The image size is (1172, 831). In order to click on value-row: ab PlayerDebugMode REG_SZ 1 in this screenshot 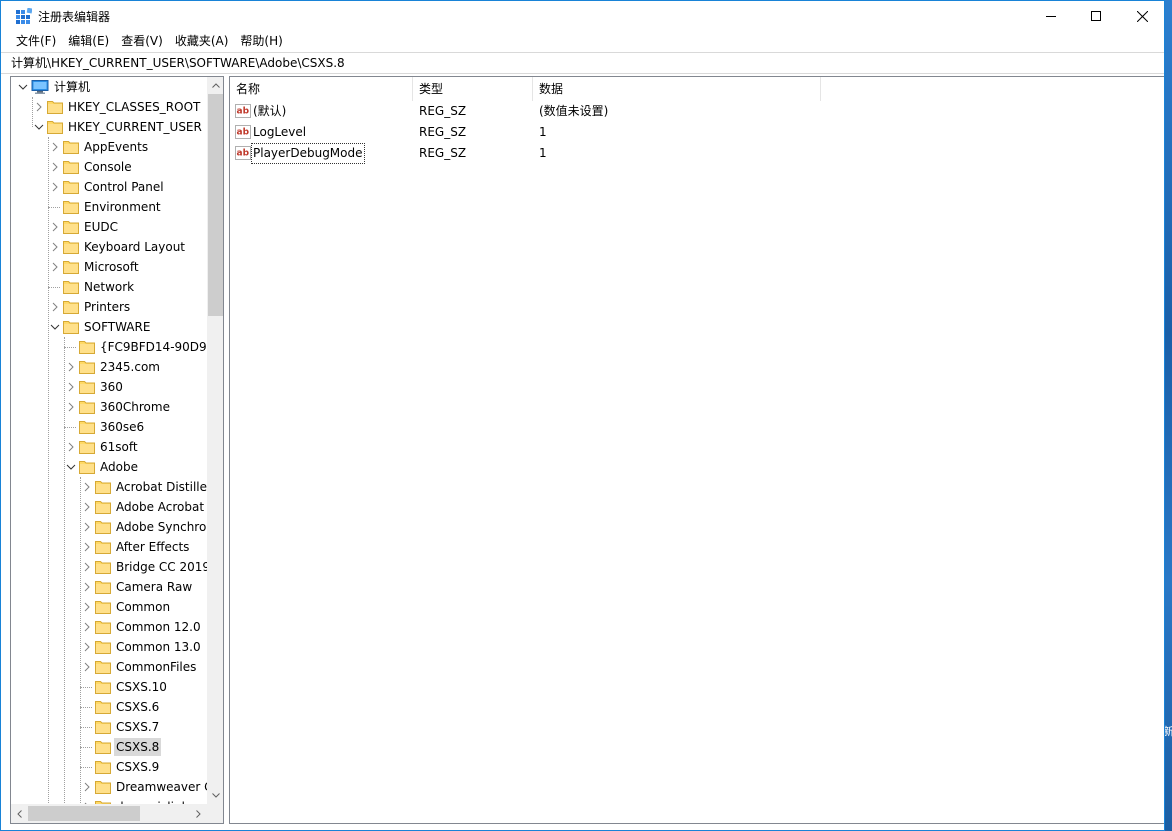, I will do `click(697, 153)`.